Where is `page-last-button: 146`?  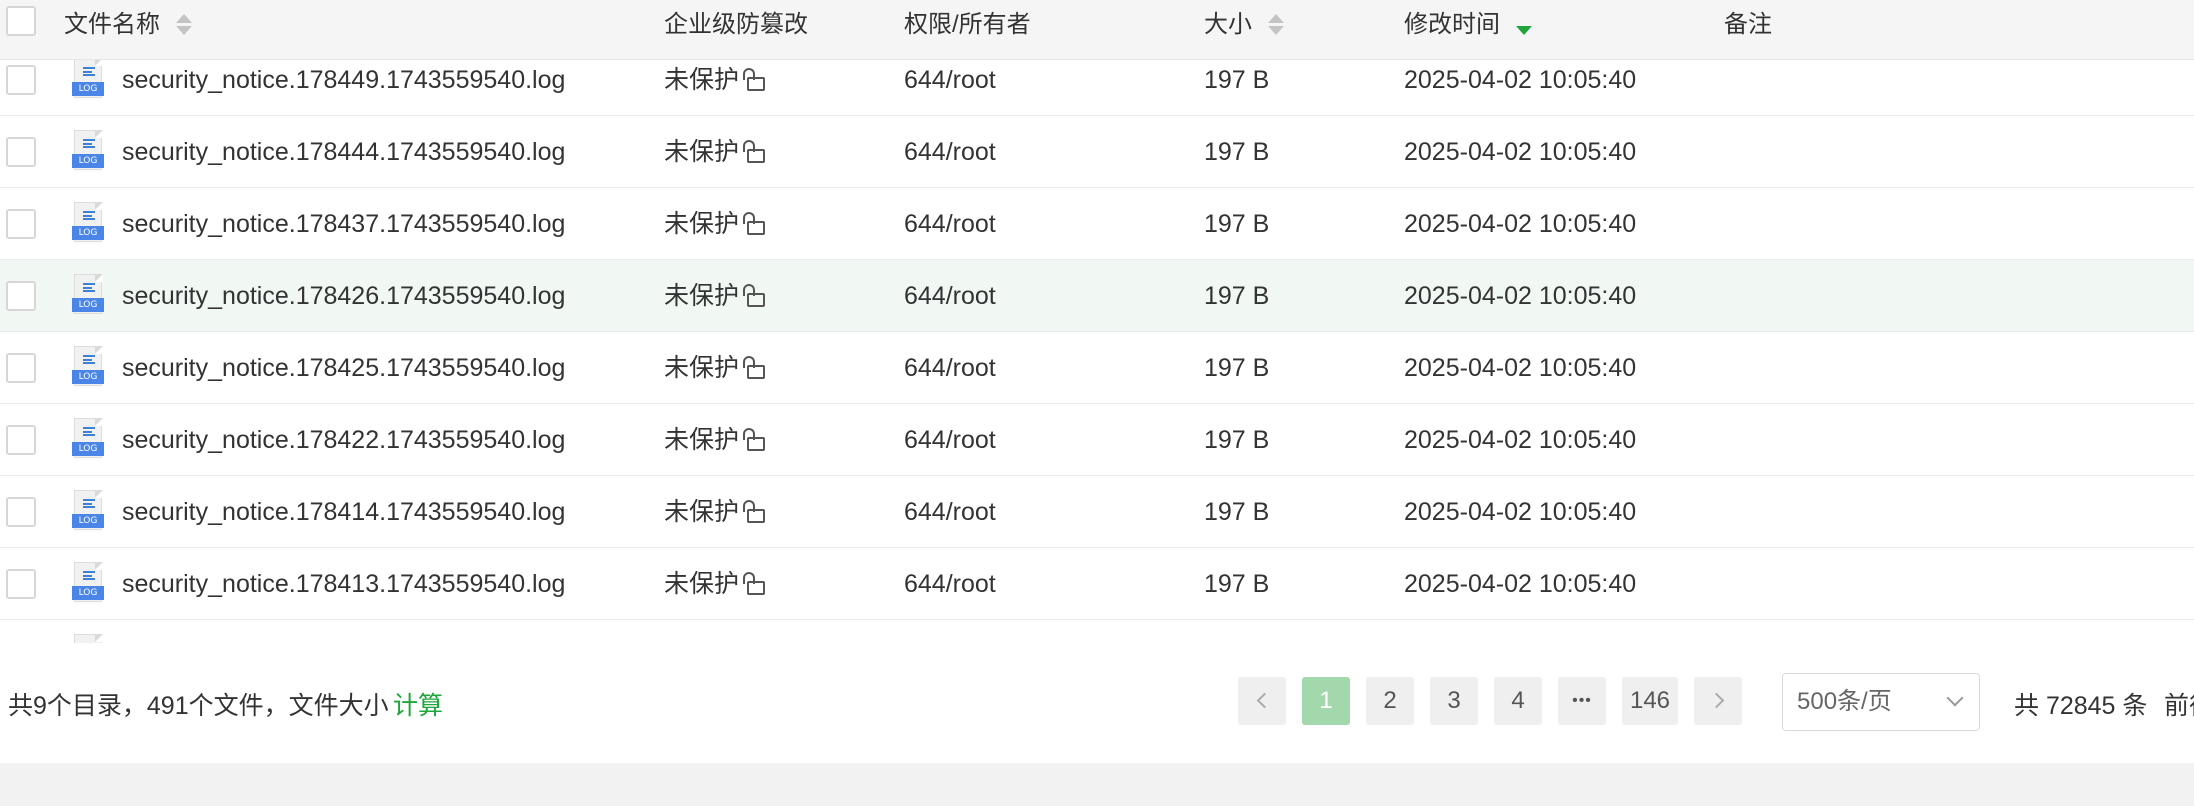 page-last-button: 146 is located at coordinates (1650, 701).